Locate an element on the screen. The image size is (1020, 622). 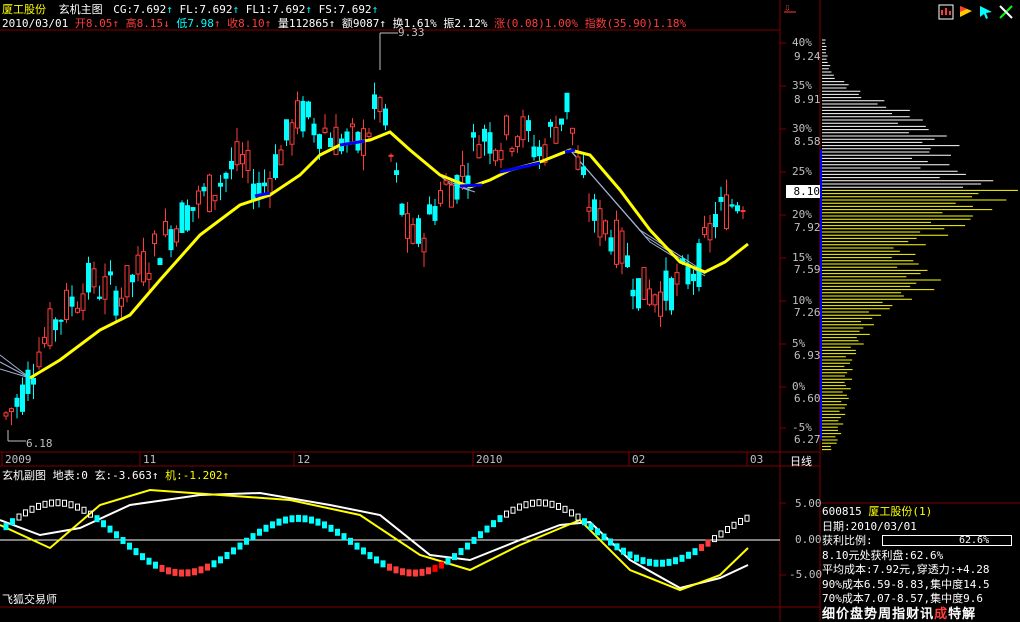
banner-item: 特 is located at coordinates (955, 614).